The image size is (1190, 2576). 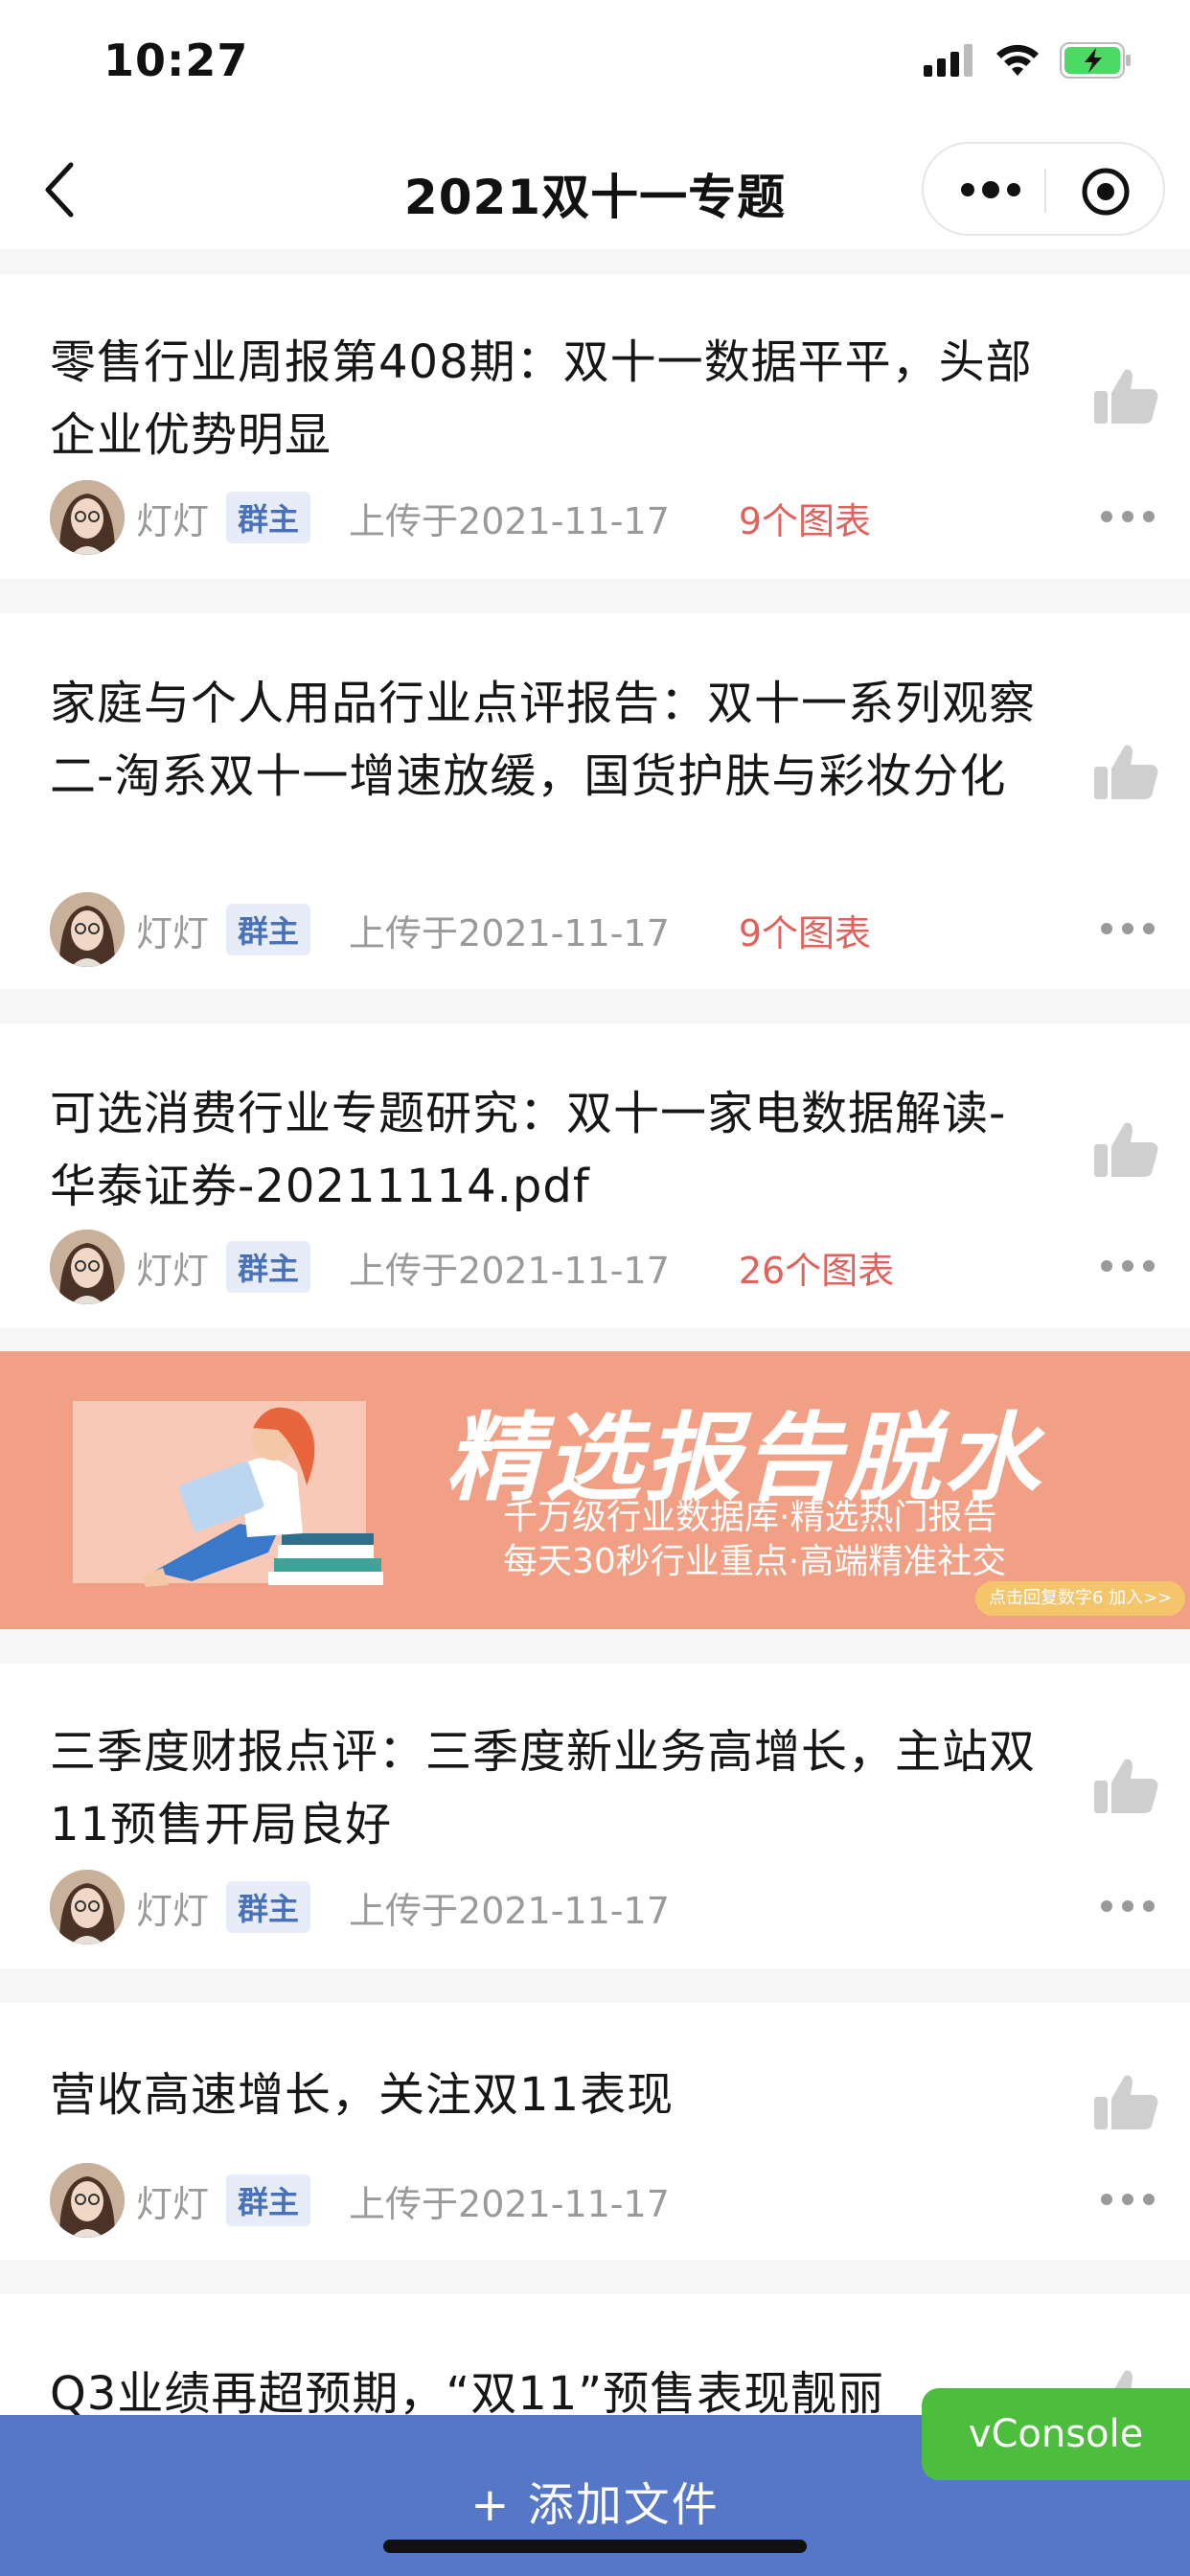 I want to click on banner-cta: 点击回复数字6 加入>>, so click(x=1080, y=1598).